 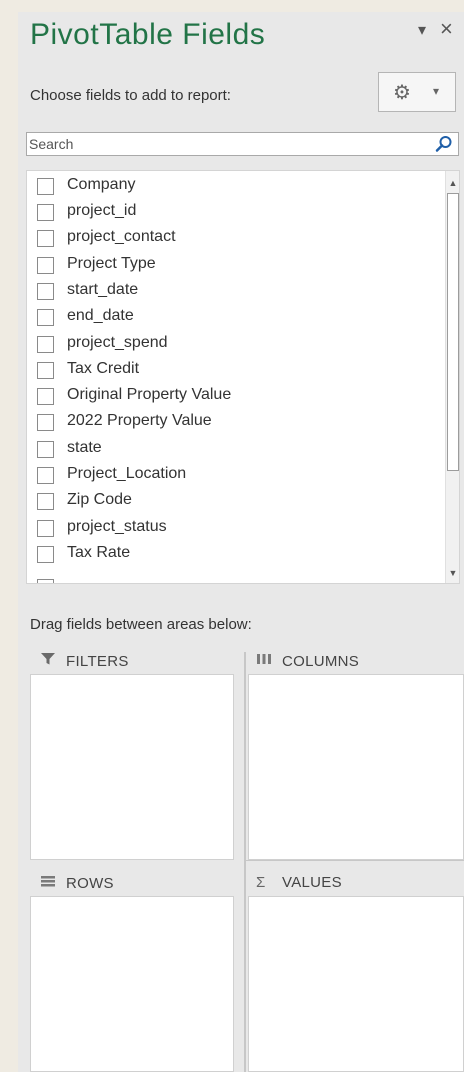 What do you see at coordinates (132, 767) in the screenshot?
I see `filters-drop-area` at bounding box center [132, 767].